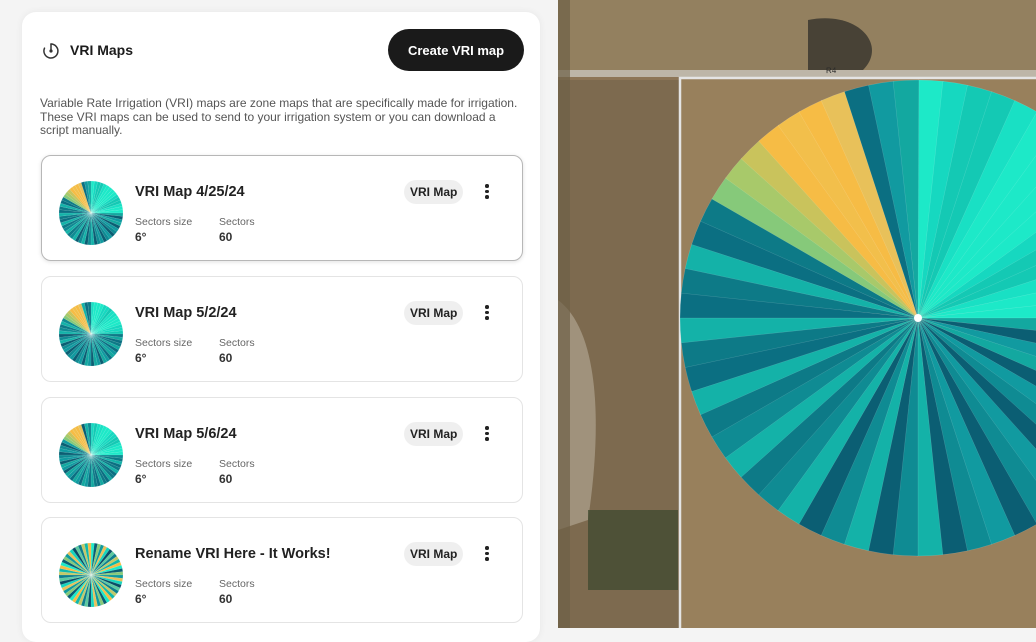 The height and width of the screenshot is (642, 1036). Describe the element at coordinates (186, 434) in the screenshot. I see `vri-map-title: VRI Map 5/6/24` at that location.